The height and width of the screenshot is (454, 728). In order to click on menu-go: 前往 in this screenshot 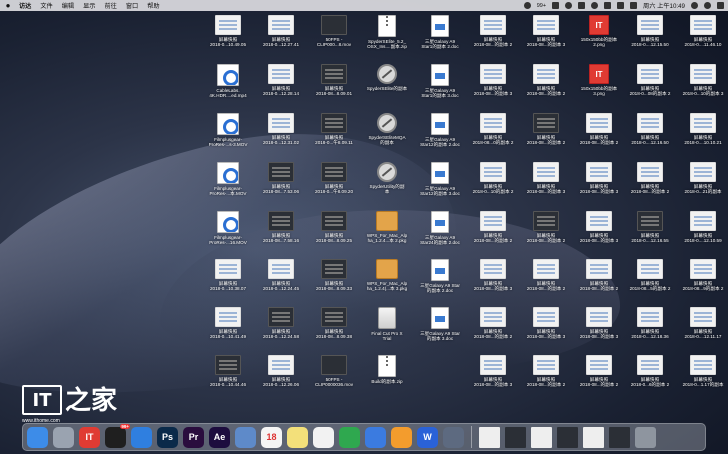, I will do `click(111, 5)`.